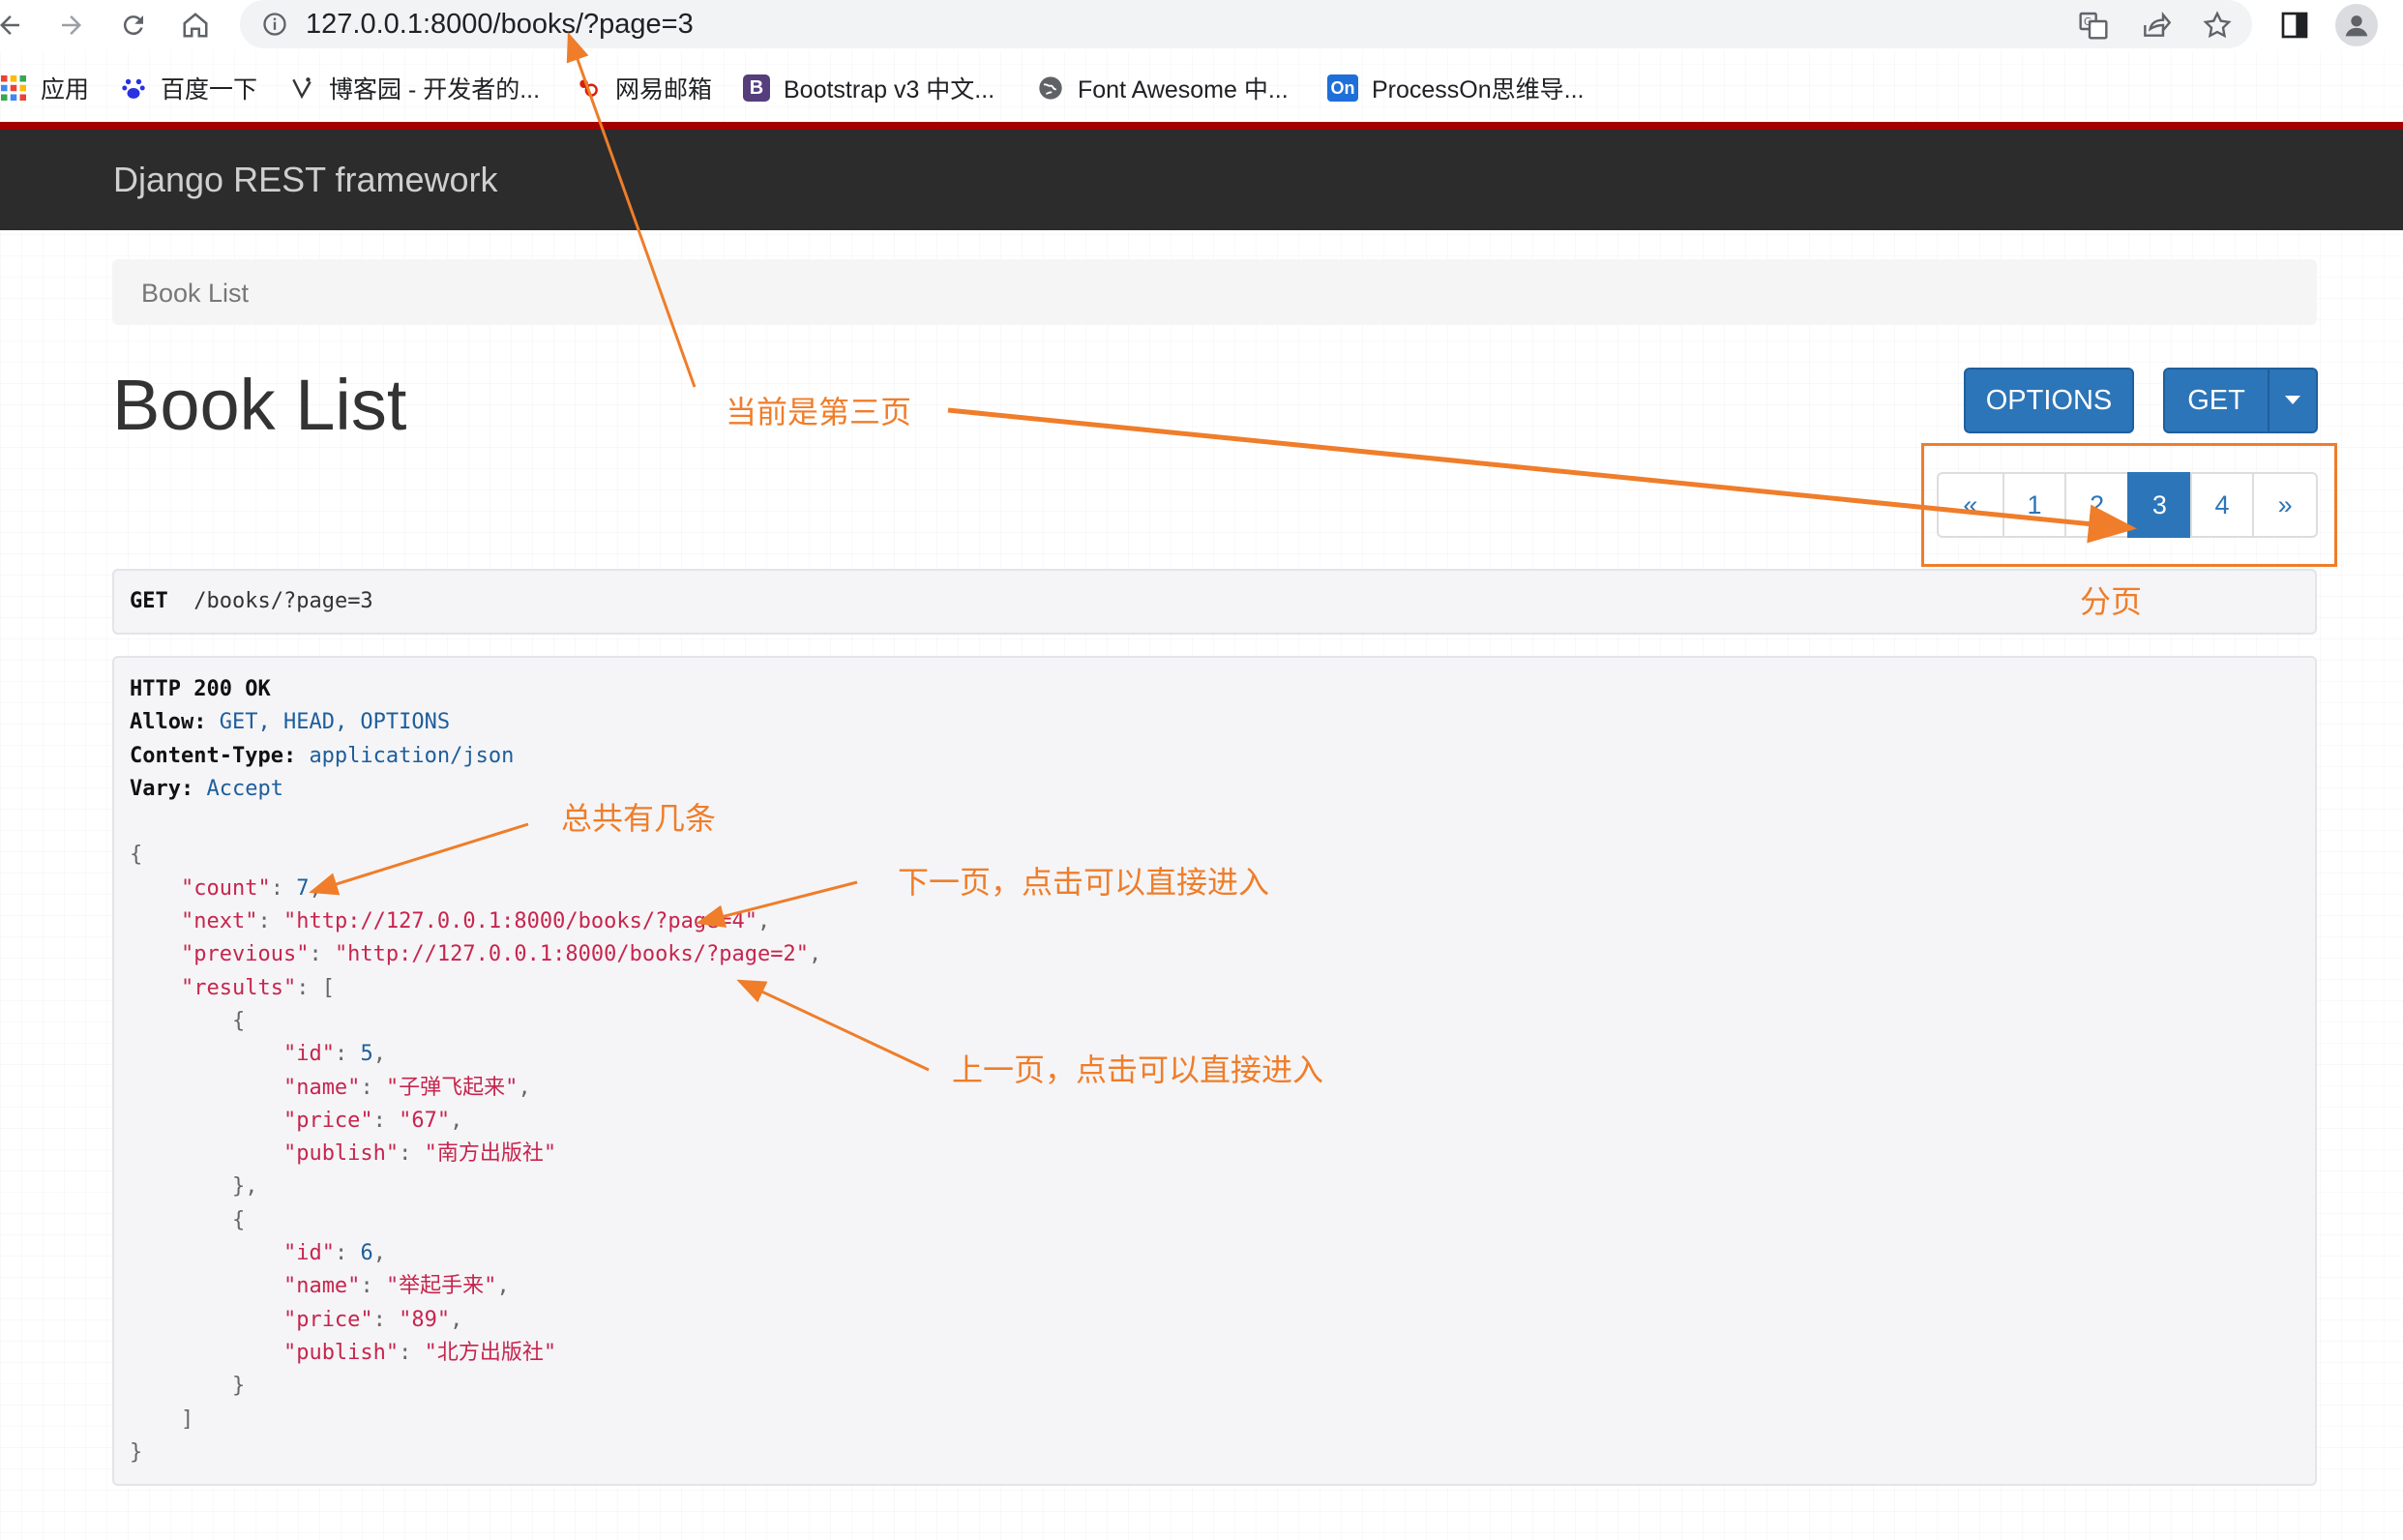 The height and width of the screenshot is (1540, 2403). I want to click on arrow-to-url, so click(631, 210).